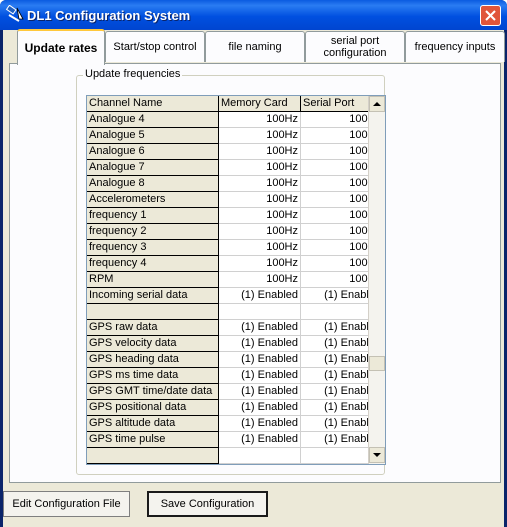 The width and height of the screenshot is (507, 527). I want to click on tab-serial-port-configuration: serial port configuration, so click(355, 46).